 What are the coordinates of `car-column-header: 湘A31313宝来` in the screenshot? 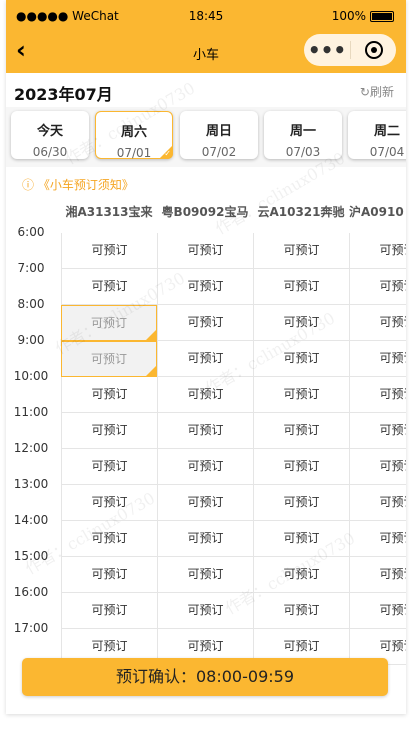 It's located at (109, 212).